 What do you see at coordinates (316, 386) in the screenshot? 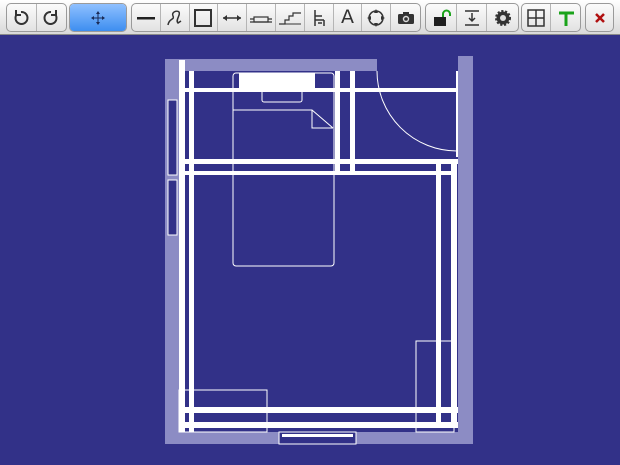
I see `furniture-outlines` at bounding box center [316, 386].